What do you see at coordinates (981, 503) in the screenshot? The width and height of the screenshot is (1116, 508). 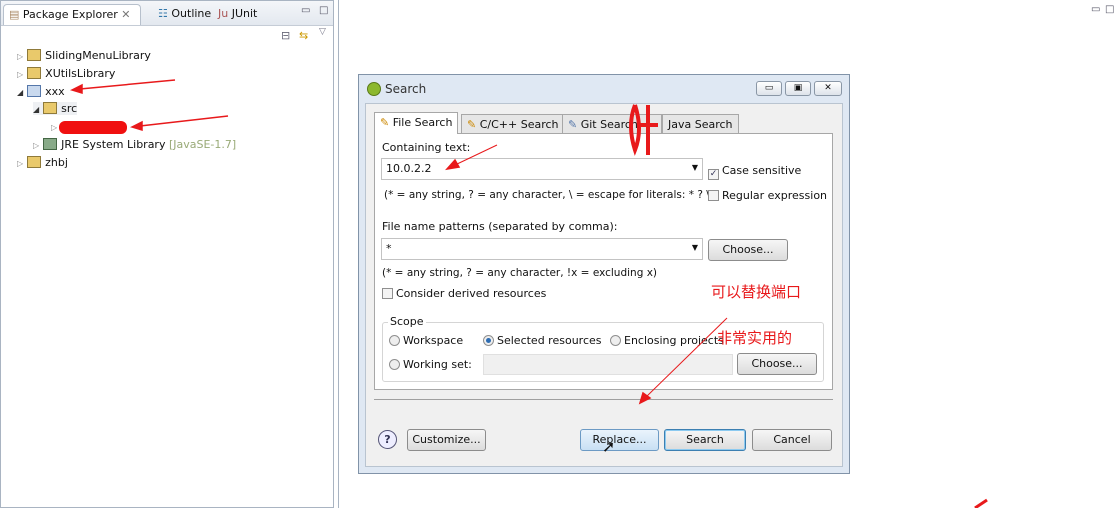 I see `red-mark` at bounding box center [981, 503].